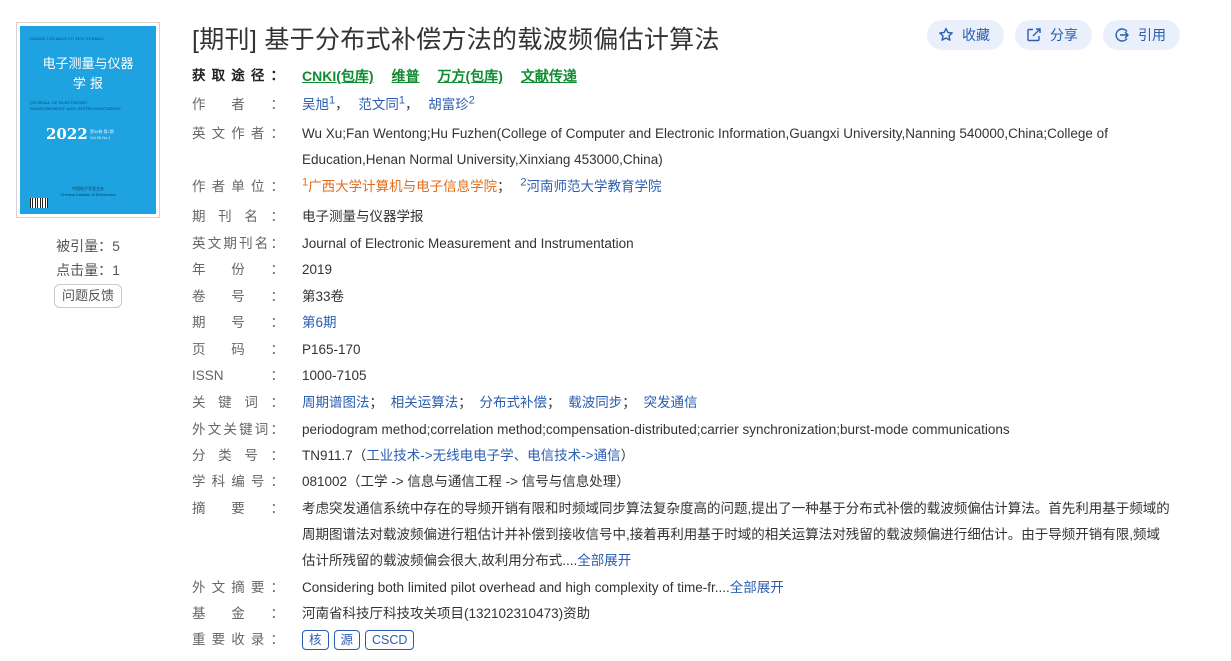 This screenshot has width=1231, height=661. What do you see at coordinates (671, 402) in the screenshot?
I see `keyword-link: 突发通信` at bounding box center [671, 402].